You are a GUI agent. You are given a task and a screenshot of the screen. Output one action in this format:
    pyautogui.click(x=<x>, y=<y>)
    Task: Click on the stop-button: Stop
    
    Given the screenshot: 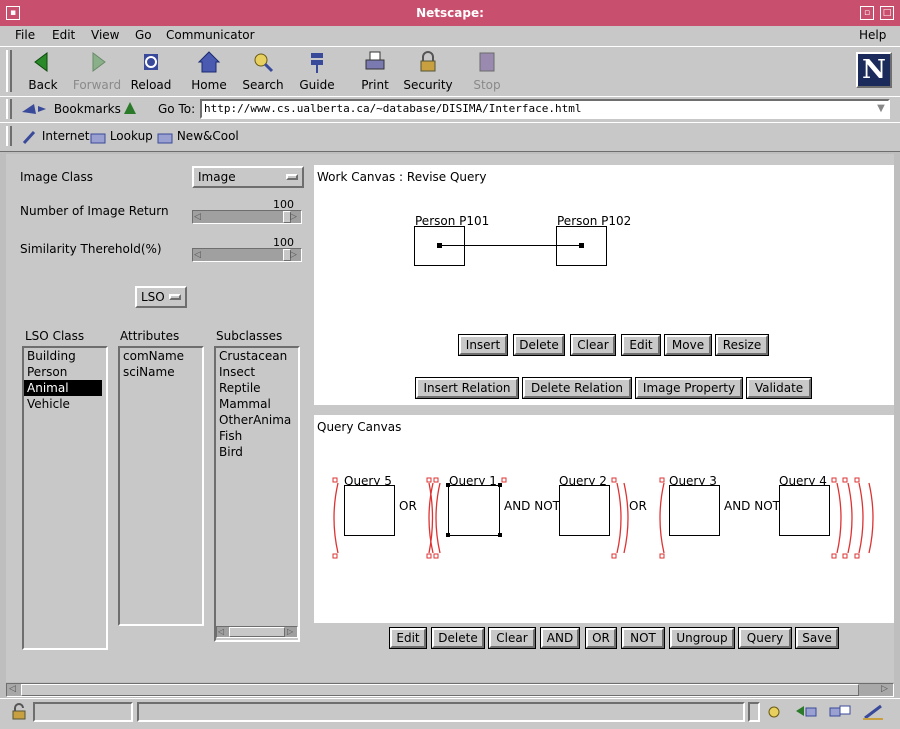 What is the action you would take?
    pyautogui.click(x=487, y=71)
    